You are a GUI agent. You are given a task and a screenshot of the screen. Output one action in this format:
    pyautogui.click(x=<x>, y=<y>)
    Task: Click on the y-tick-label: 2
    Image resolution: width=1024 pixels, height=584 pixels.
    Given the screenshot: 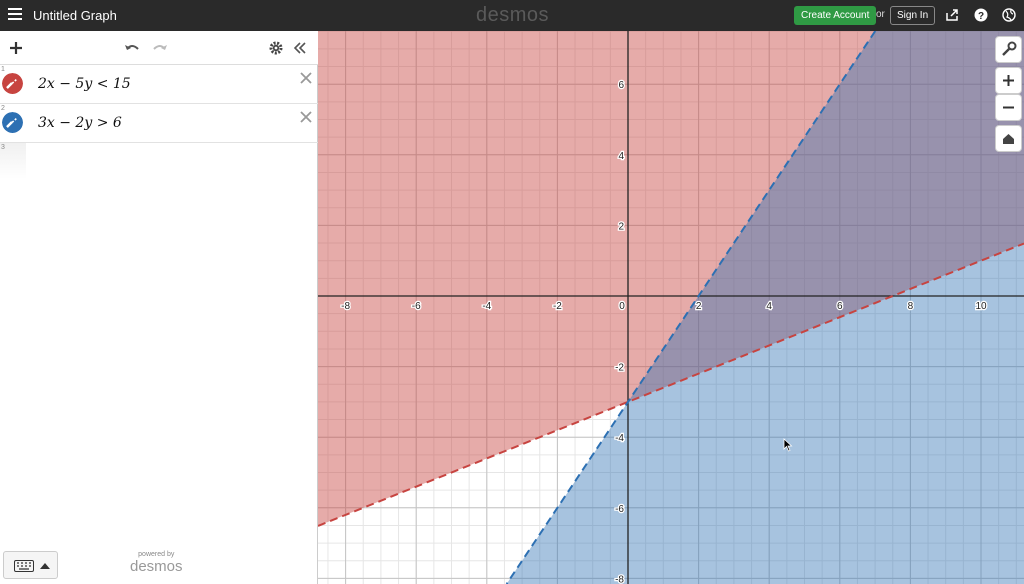 What is the action you would take?
    pyautogui.click(x=621, y=226)
    